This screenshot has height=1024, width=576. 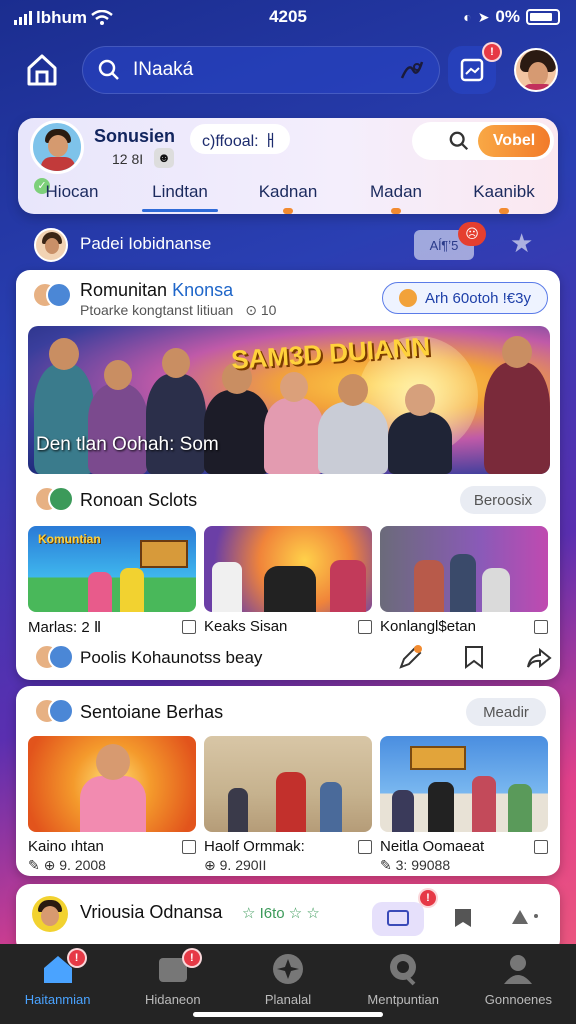 I want to click on status-pill: c)ffooal: ㅐ, so click(x=240, y=139).